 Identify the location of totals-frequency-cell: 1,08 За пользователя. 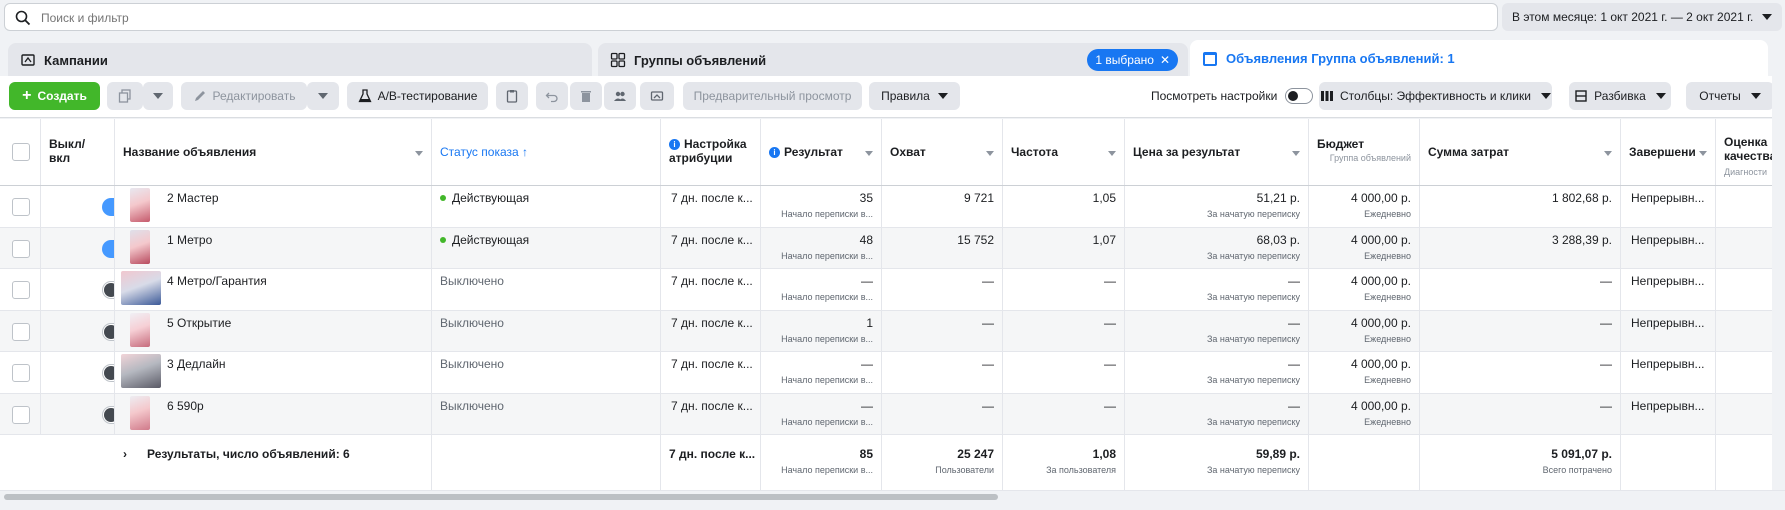
(1064, 462).